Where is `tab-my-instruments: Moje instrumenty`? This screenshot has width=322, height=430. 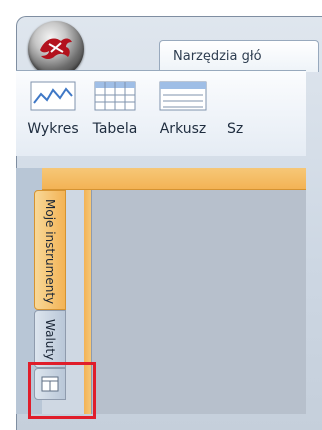 tab-my-instruments: Moje instrumenty is located at coordinates (50, 250).